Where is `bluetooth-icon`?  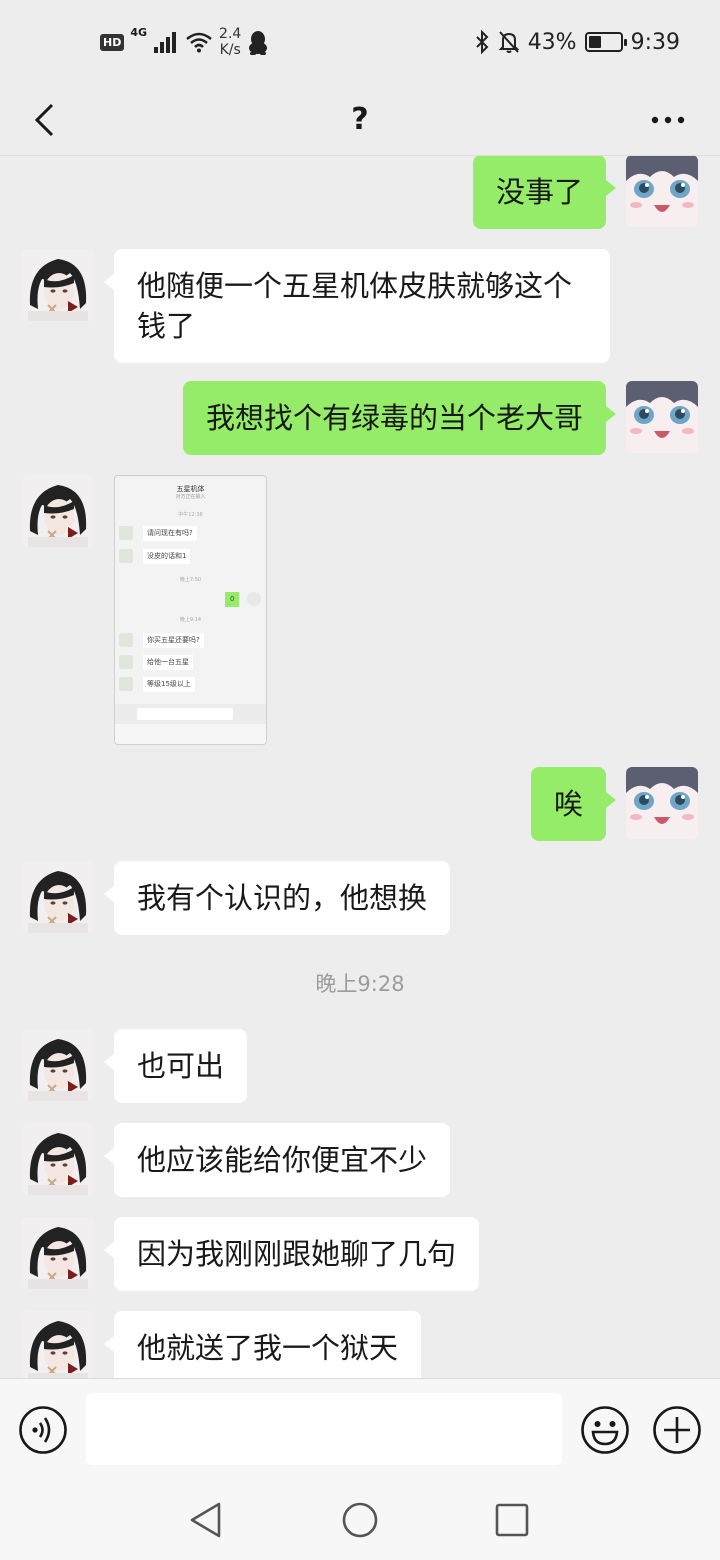 bluetooth-icon is located at coordinates (482, 42).